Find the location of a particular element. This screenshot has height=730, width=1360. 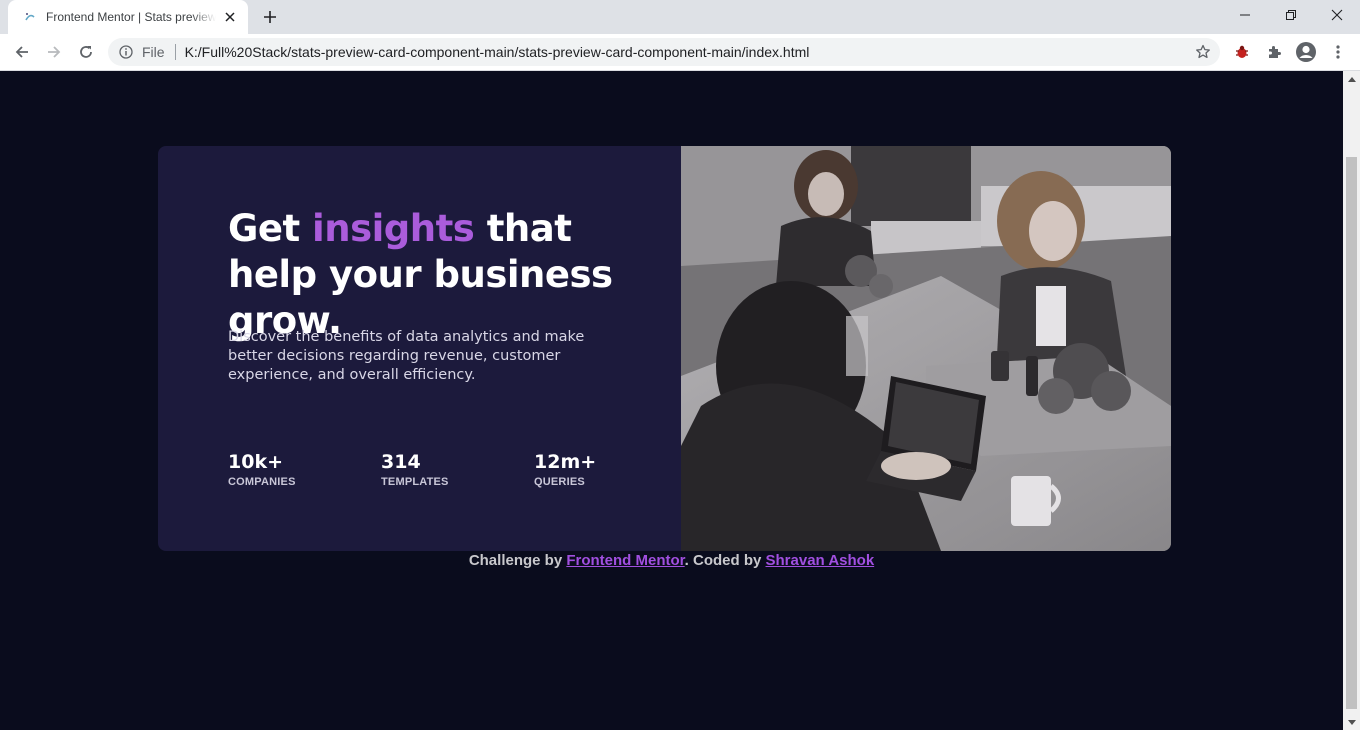

vertical-scrollbar is located at coordinates (1351, 400).